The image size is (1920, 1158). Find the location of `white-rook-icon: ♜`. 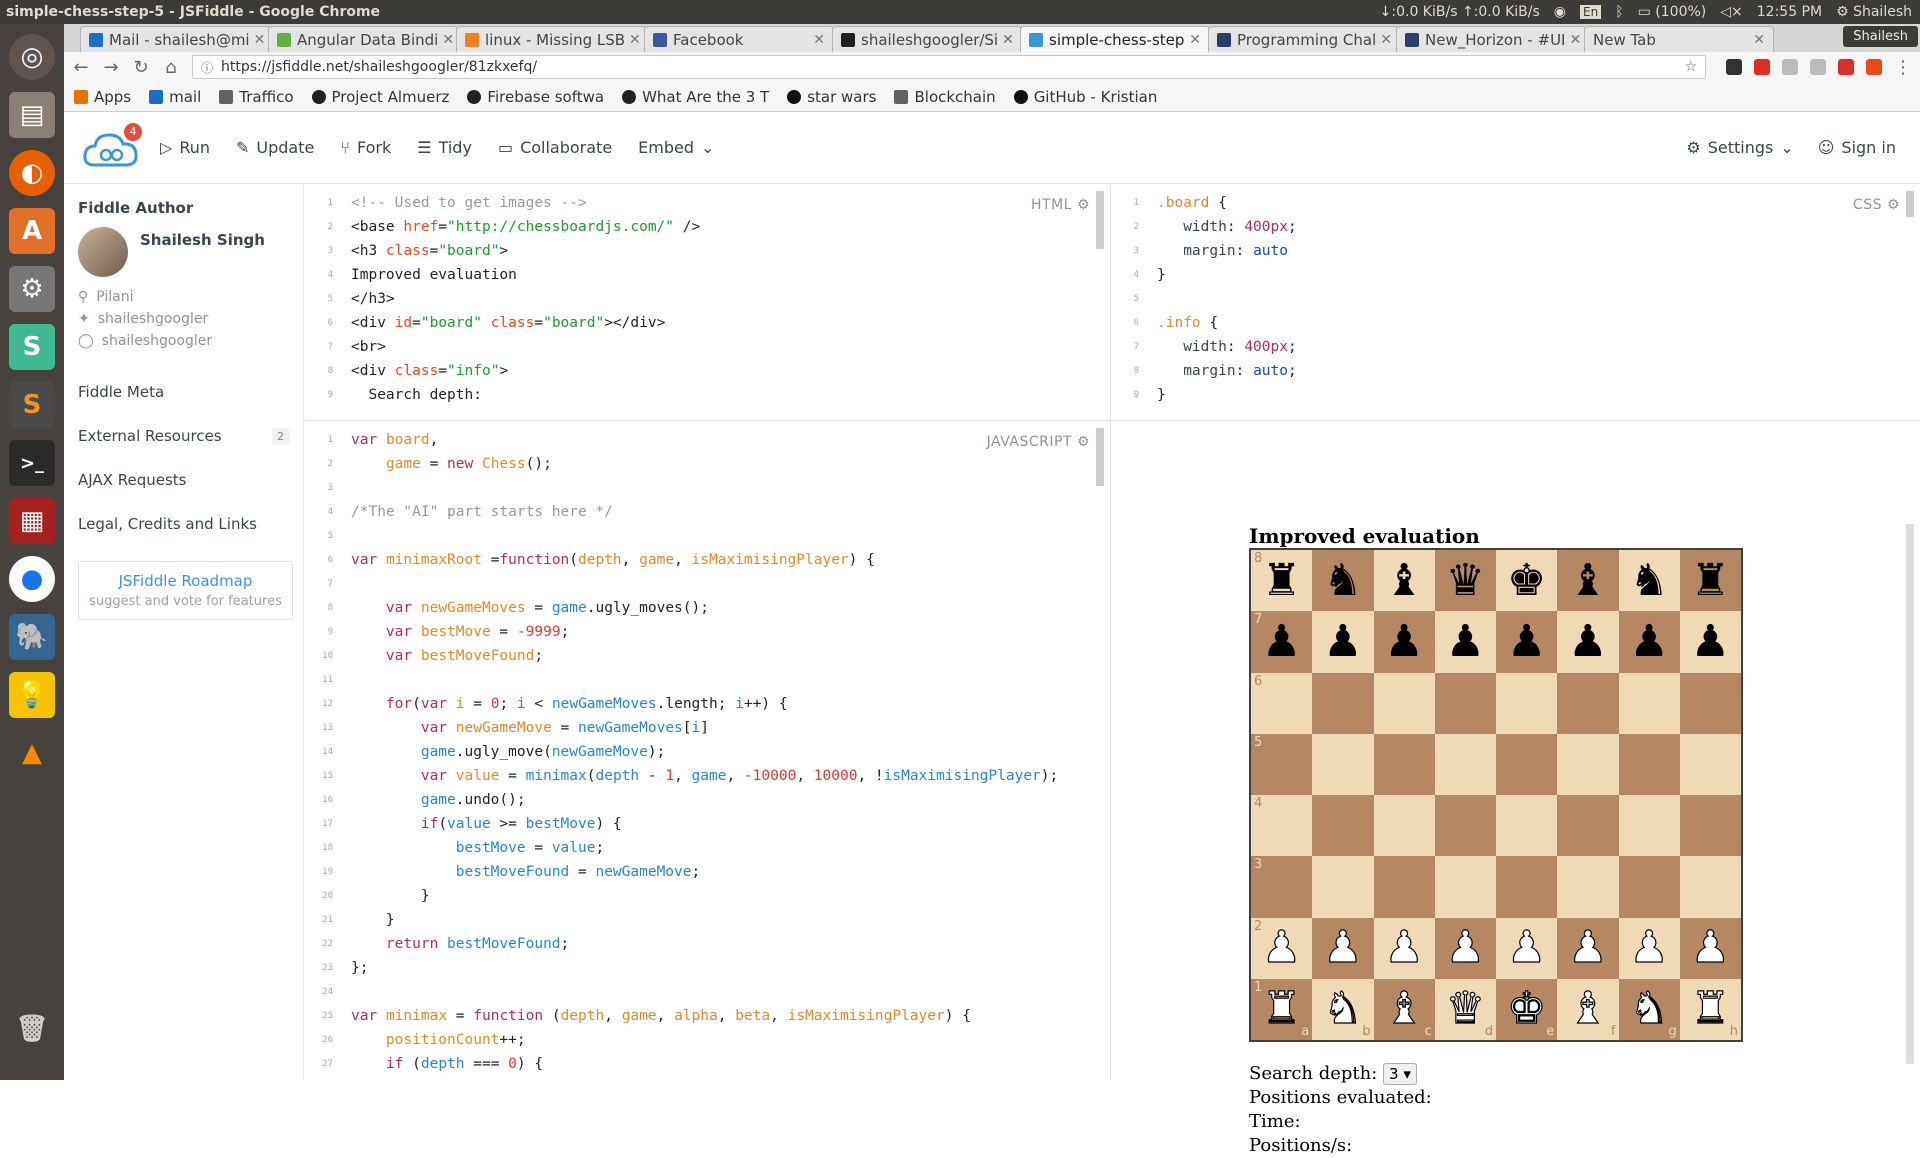

white-rook-icon: ♜ is located at coordinates (1281, 1008).